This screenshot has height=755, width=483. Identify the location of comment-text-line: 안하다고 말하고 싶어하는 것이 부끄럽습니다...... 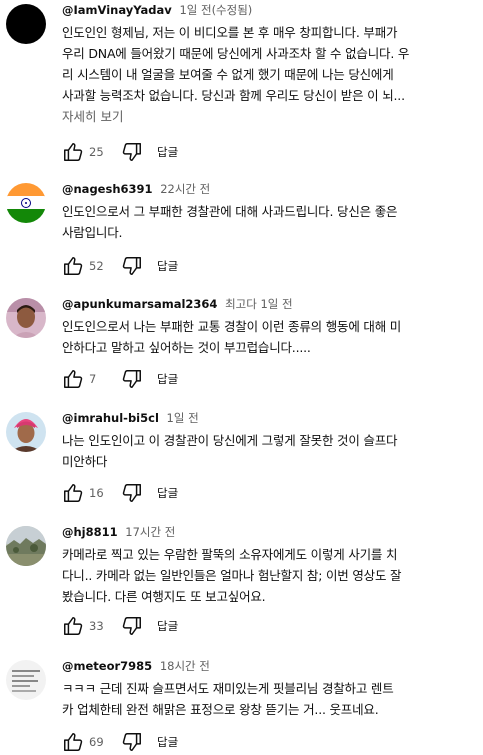
(186, 347).